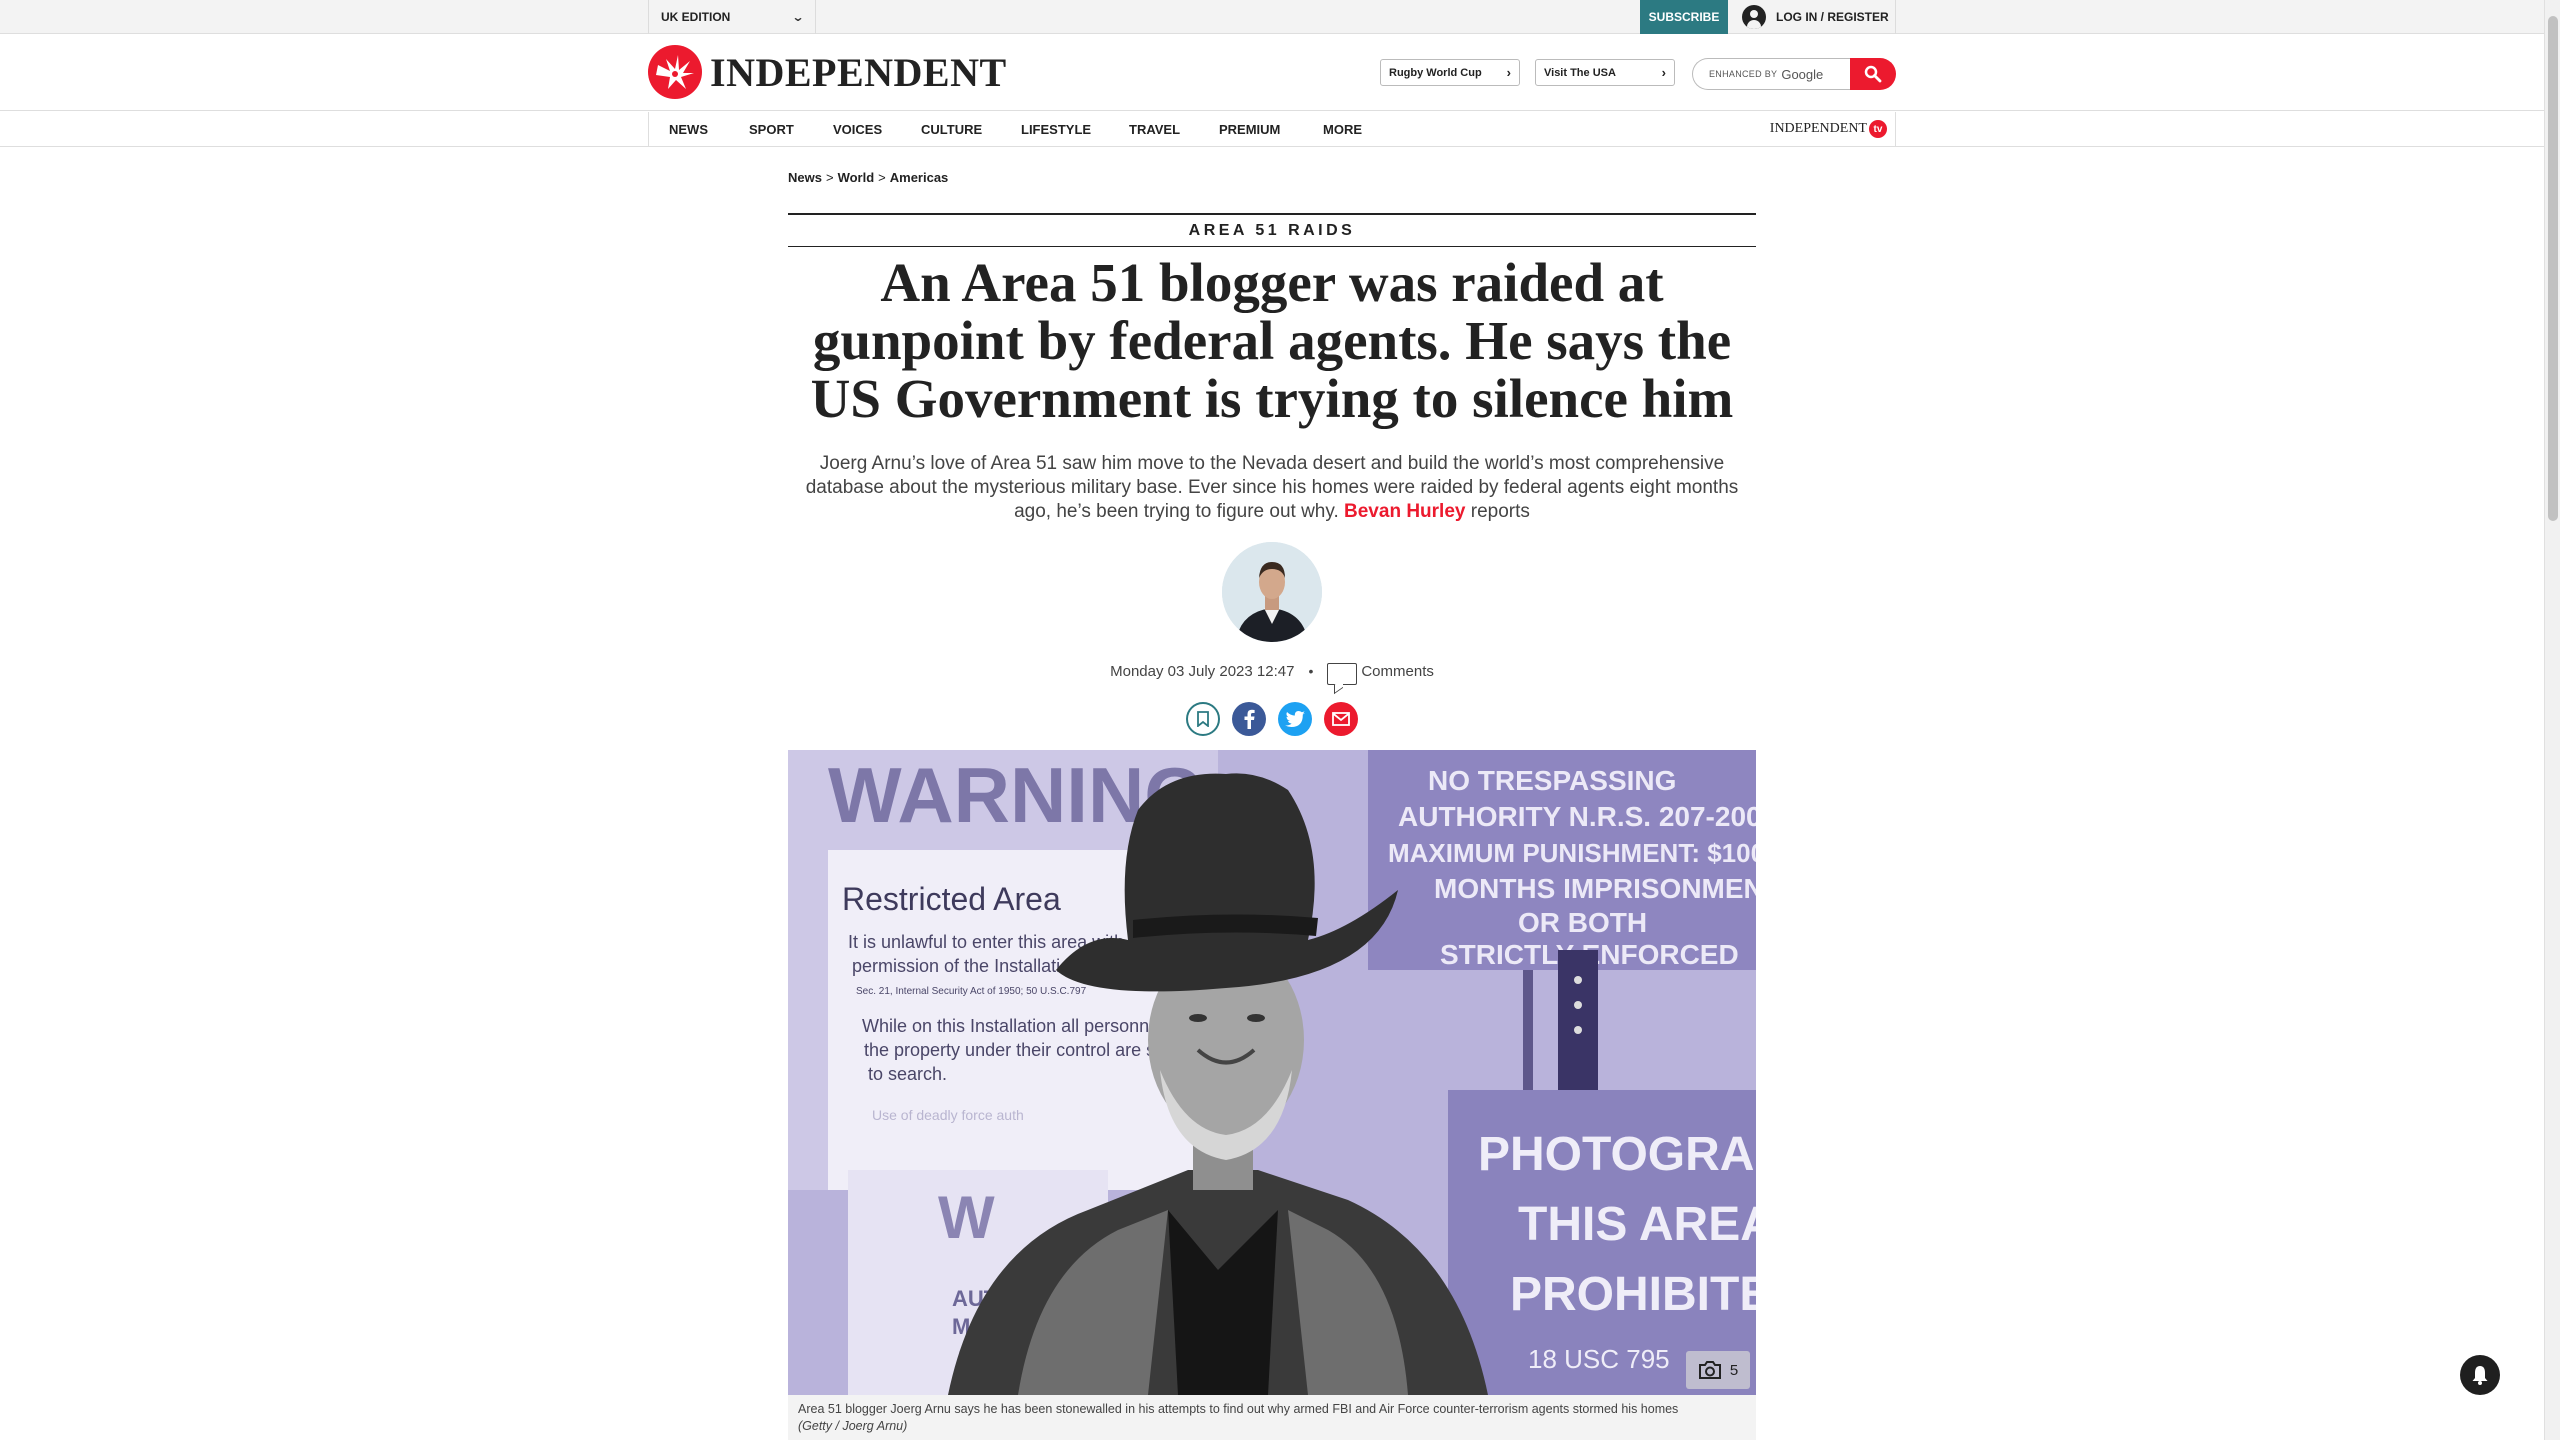  Describe the element at coordinates (732, 17) in the screenshot. I see `edition-selector: UK EDITION ⌄` at that location.